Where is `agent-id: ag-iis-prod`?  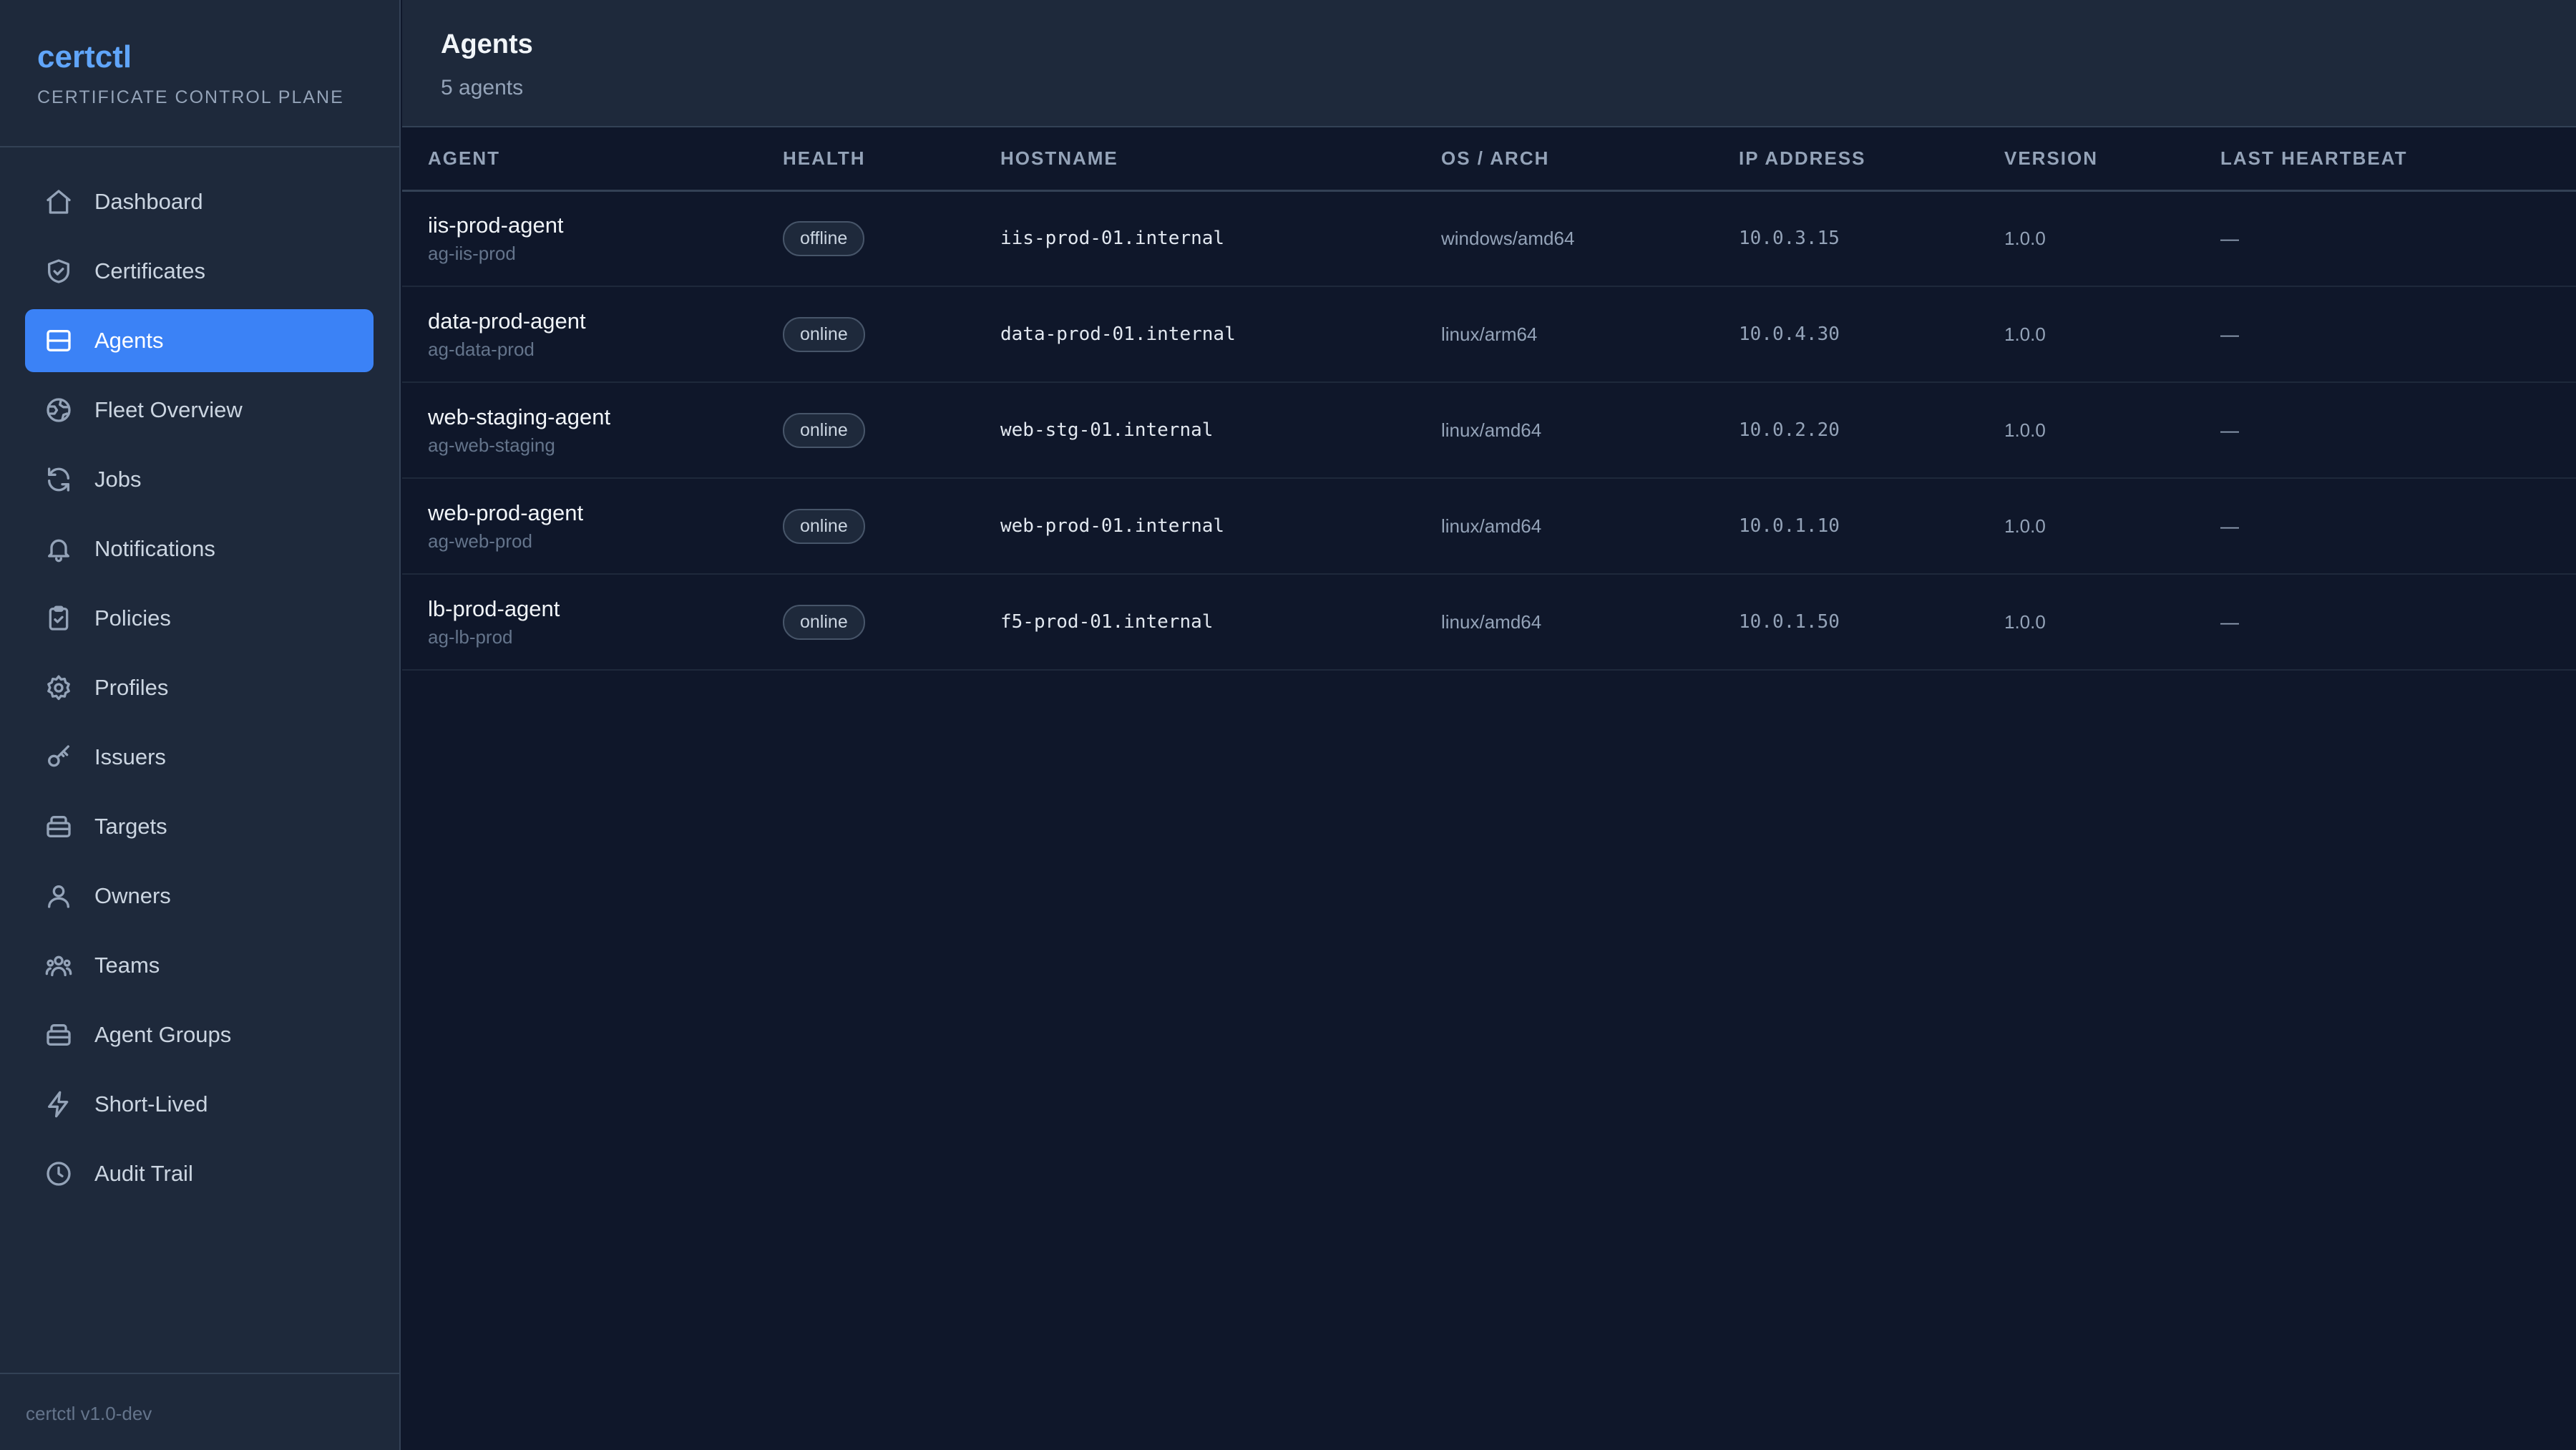 agent-id: ag-iis-prod is located at coordinates (472, 253).